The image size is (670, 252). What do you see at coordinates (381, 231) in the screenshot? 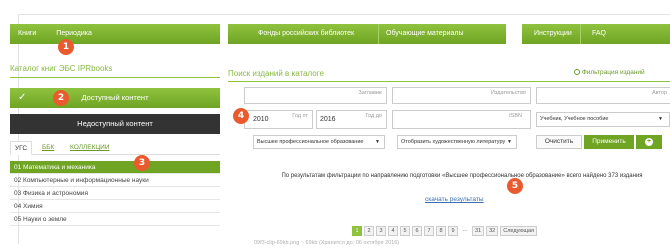
I see `page-link: 3` at bounding box center [381, 231].